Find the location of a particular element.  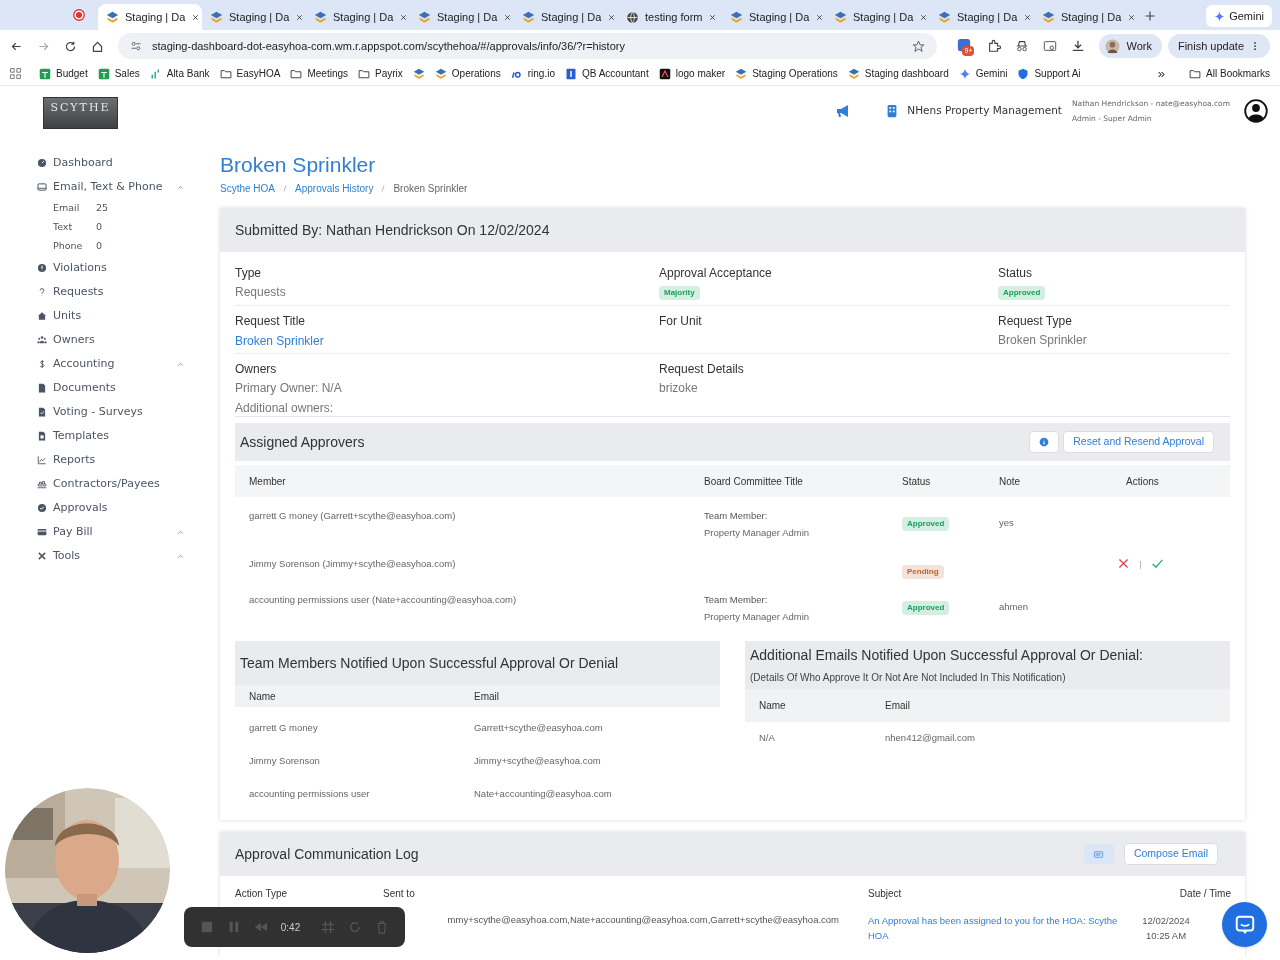

sheet-icon is located at coordinates (103, 73).